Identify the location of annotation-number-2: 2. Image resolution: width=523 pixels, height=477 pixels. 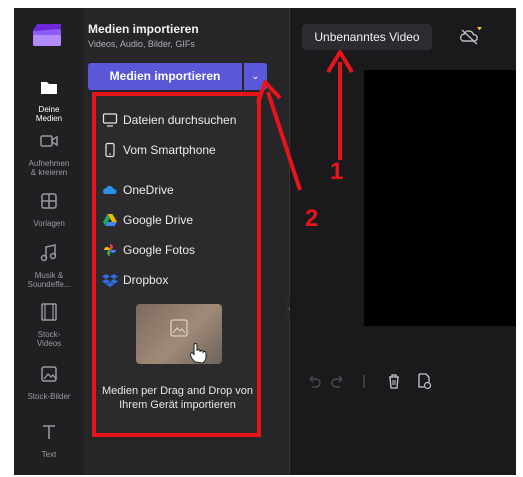
(312, 218).